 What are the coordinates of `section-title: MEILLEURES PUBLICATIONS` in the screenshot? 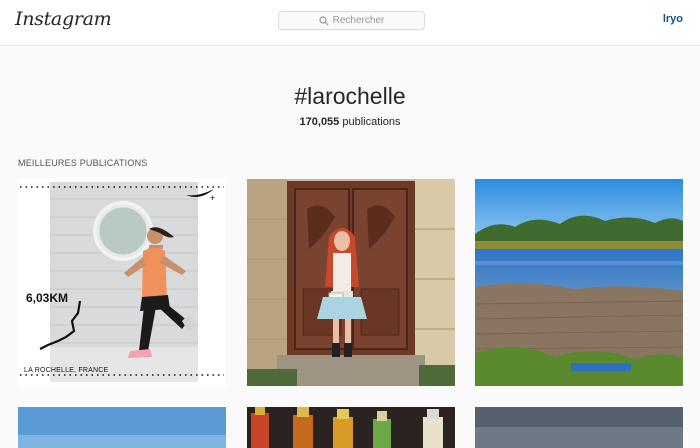 It's located at (83, 163).